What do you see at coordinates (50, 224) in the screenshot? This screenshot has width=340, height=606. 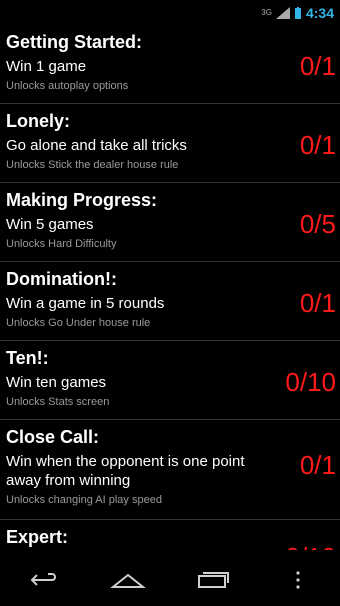 I see `achievement-description: Win 5 games` at bounding box center [50, 224].